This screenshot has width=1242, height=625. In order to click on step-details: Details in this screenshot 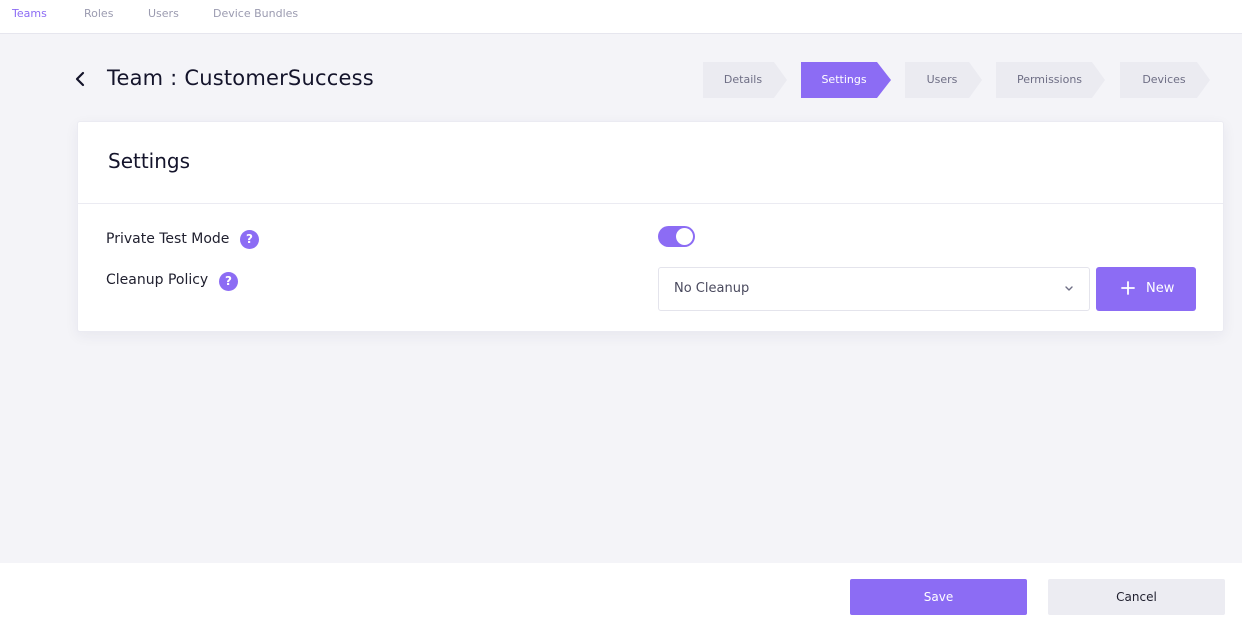, I will do `click(745, 80)`.